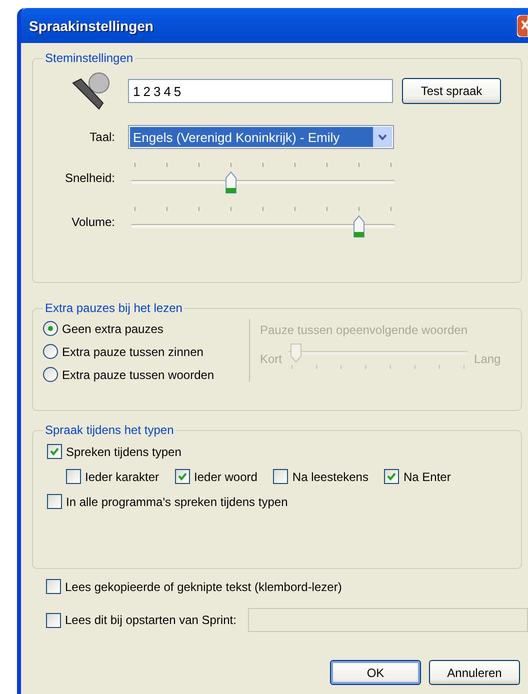 This screenshot has height=694, width=528. I want to click on checkbox-label: Na Enter, so click(427, 477).